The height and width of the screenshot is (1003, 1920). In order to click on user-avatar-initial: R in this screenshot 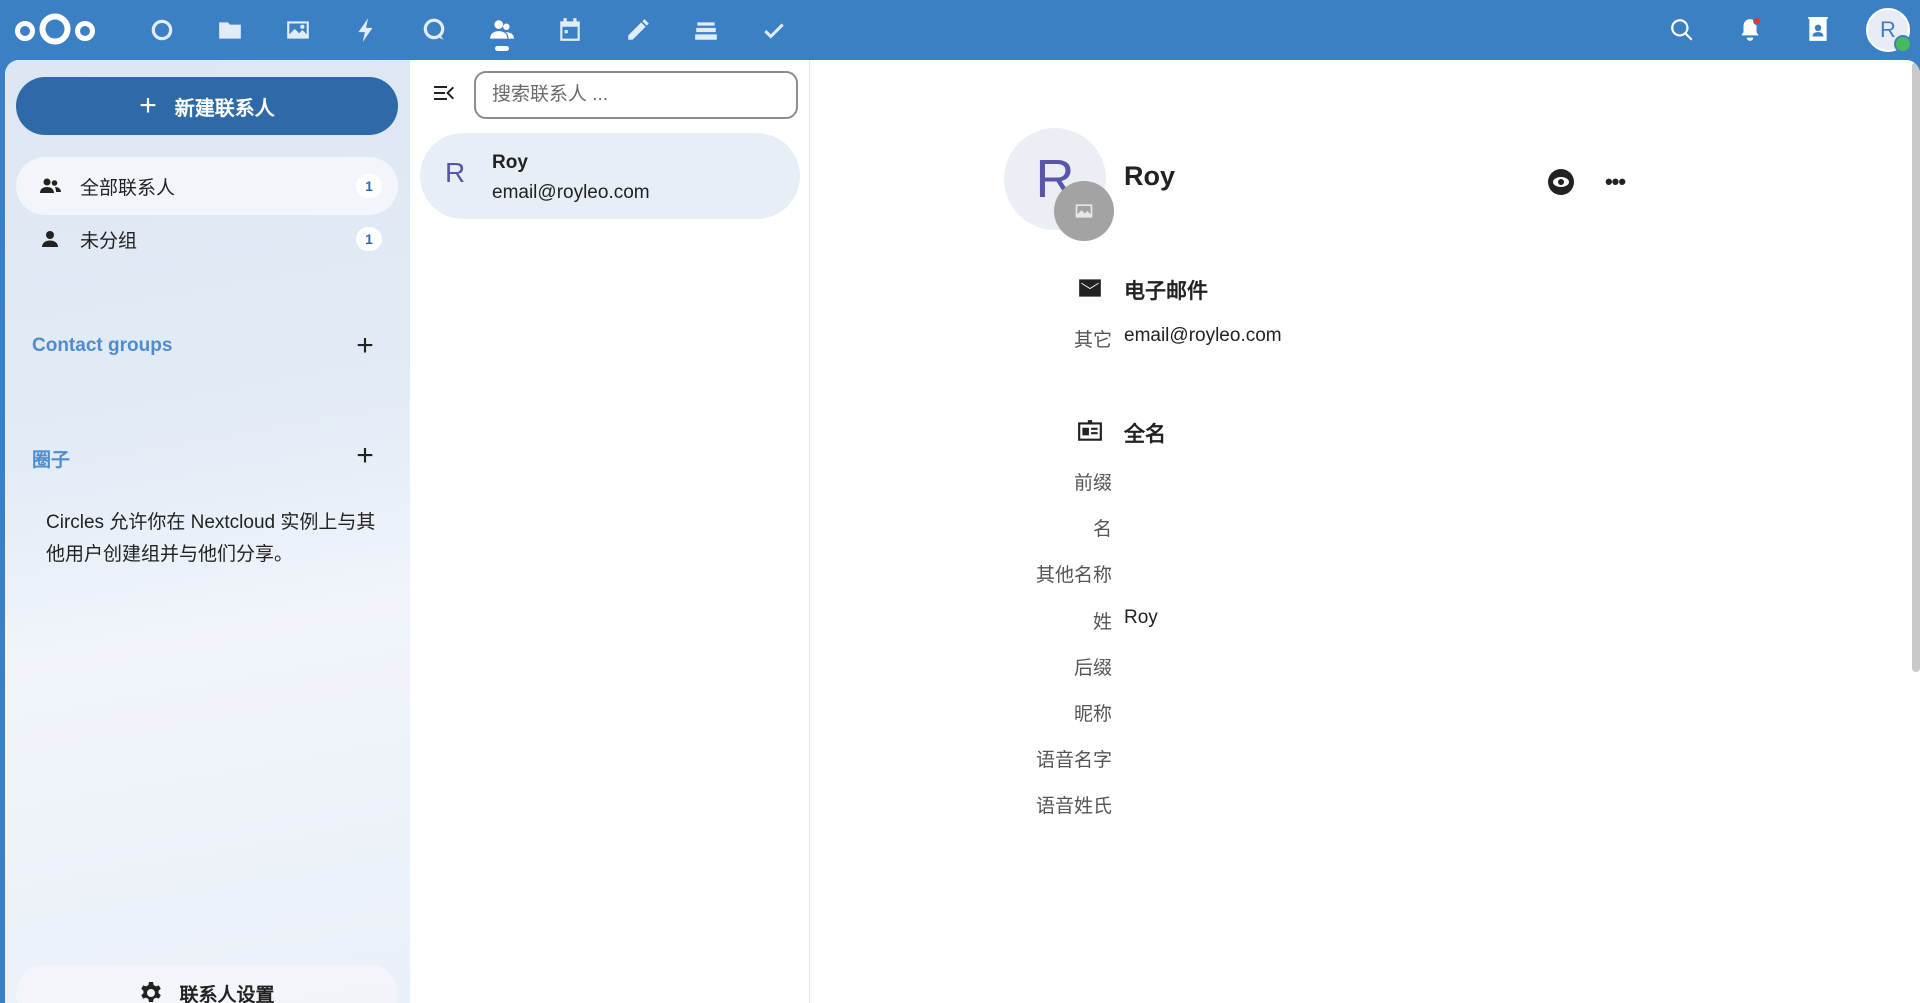, I will do `click(1888, 29)`.